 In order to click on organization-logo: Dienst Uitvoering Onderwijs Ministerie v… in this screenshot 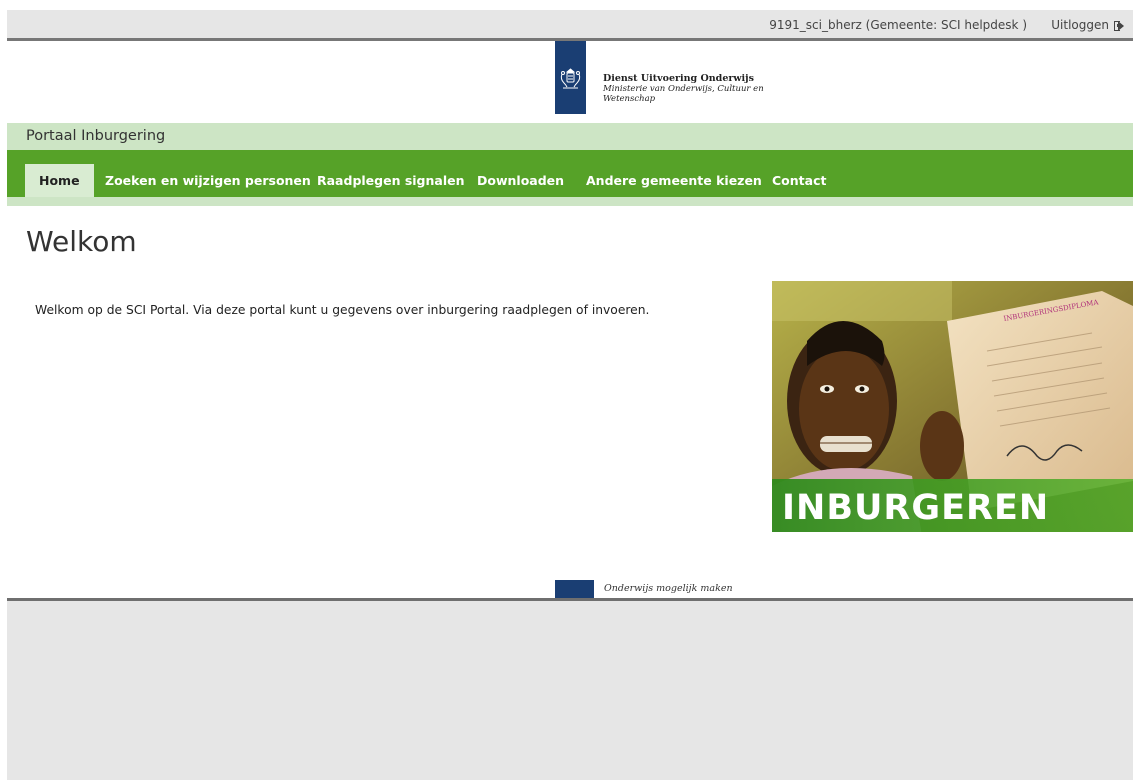, I will do `click(659, 77)`.